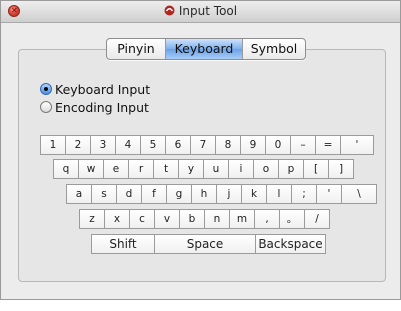 The width and height of the screenshot is (401, 311). I want to click on key-4: 4, so click(128, 145).